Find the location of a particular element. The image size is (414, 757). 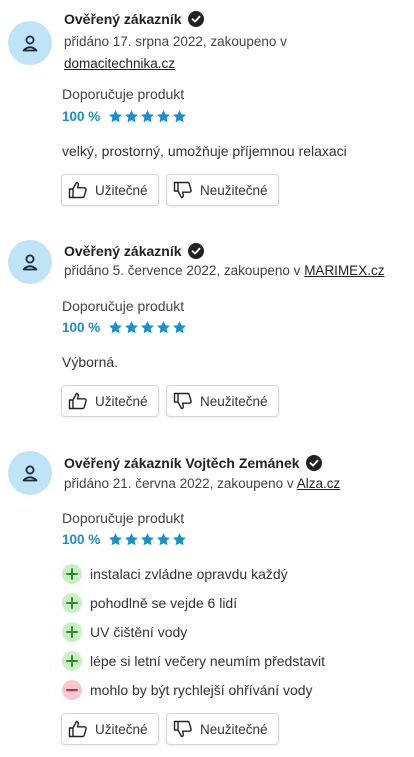

review-text: Výborná. is located at coordinates (90, 362).